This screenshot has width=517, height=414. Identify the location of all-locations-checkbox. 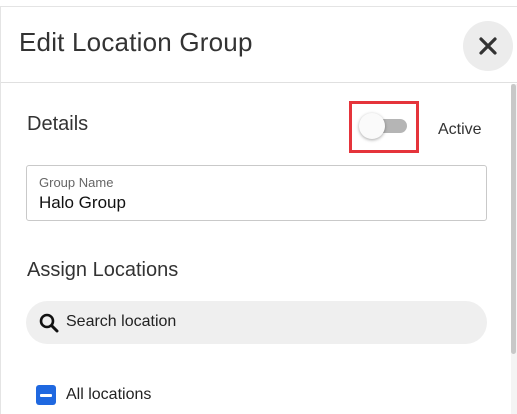
(46, 395).